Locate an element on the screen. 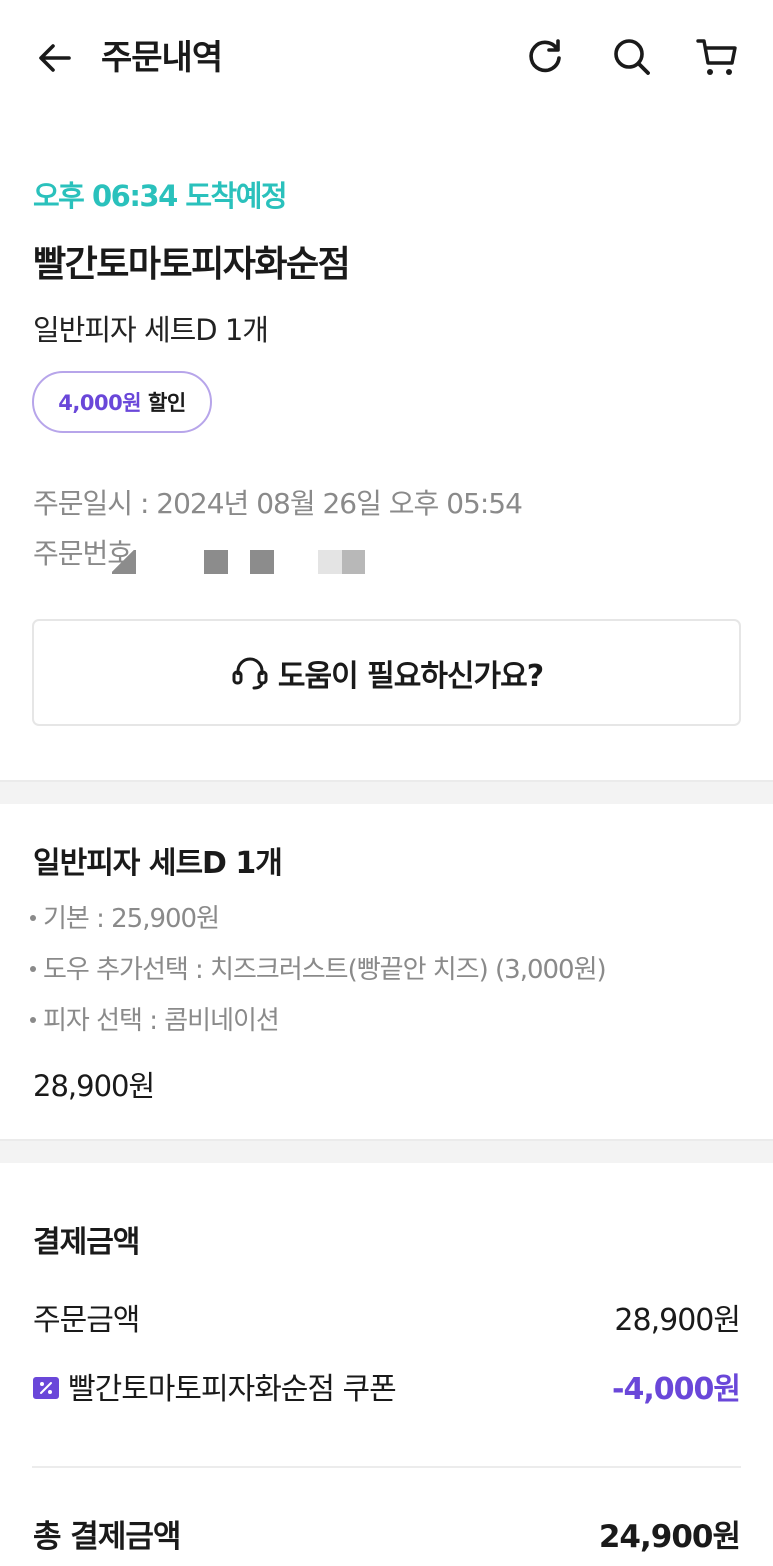  item-price: 28,900원 is located at coordinates (94, 1086).